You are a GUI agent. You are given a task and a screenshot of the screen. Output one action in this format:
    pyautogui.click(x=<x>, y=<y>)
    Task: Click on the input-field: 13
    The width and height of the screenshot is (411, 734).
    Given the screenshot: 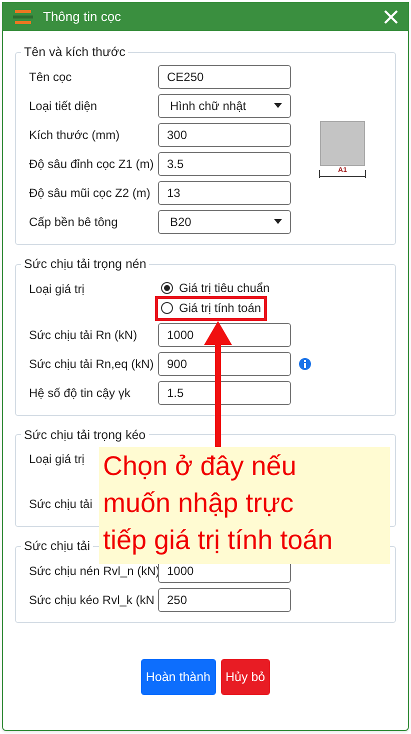 What is the action you would take?
    pyautogui.click(x=224, y=192)
    